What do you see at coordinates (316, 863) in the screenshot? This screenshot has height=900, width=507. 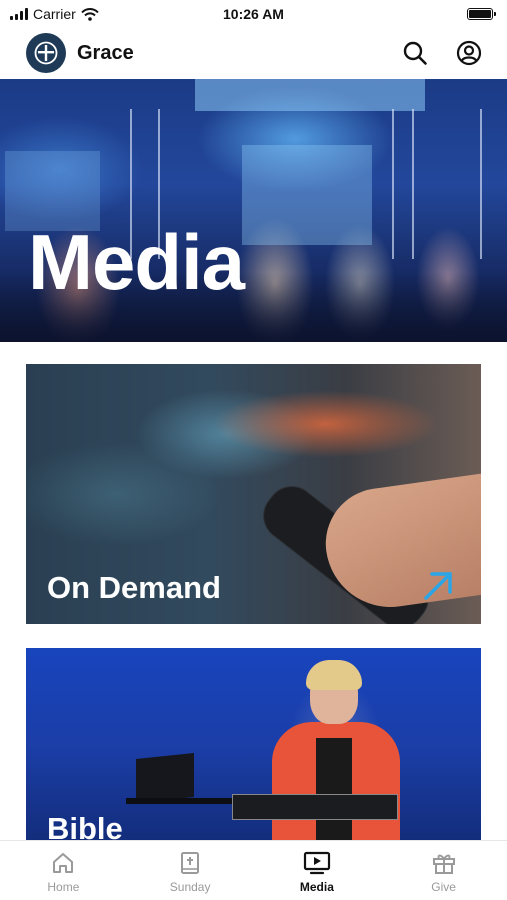 I see `tv-play-icon` at bounding box center [316, 863].